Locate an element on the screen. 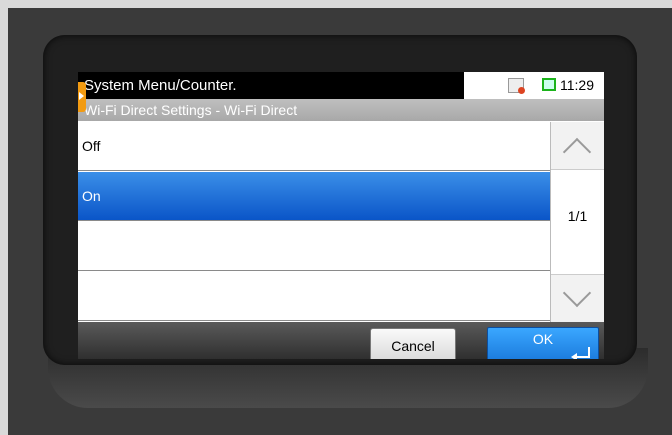 The height and width of the screenshot is (435, 672). scroll-down-button is located at coordinates (577, 298).